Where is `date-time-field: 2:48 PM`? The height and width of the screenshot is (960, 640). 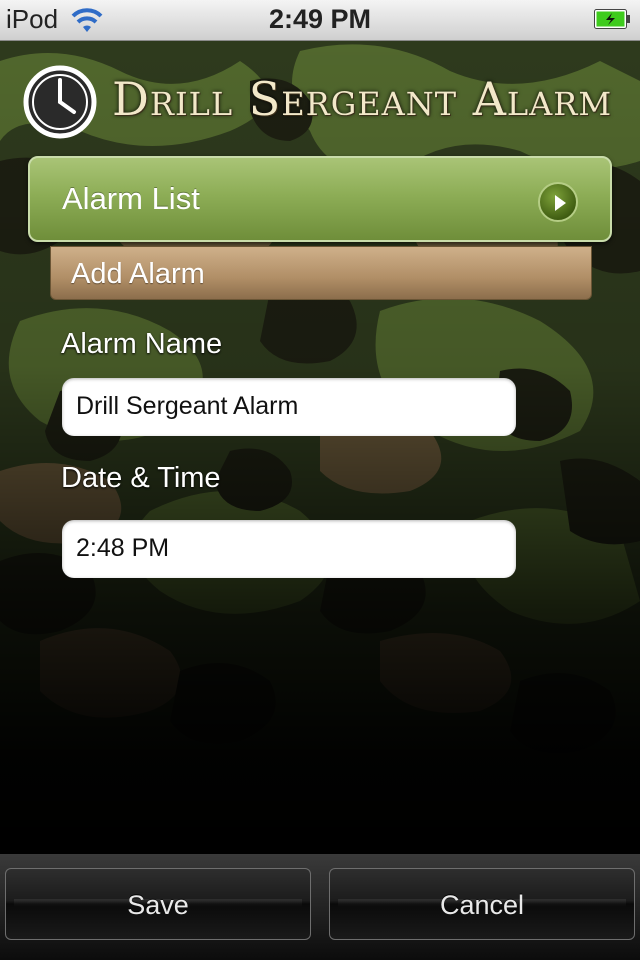
date-time-field: 2:48 PM is located at coordinates (289, 549).